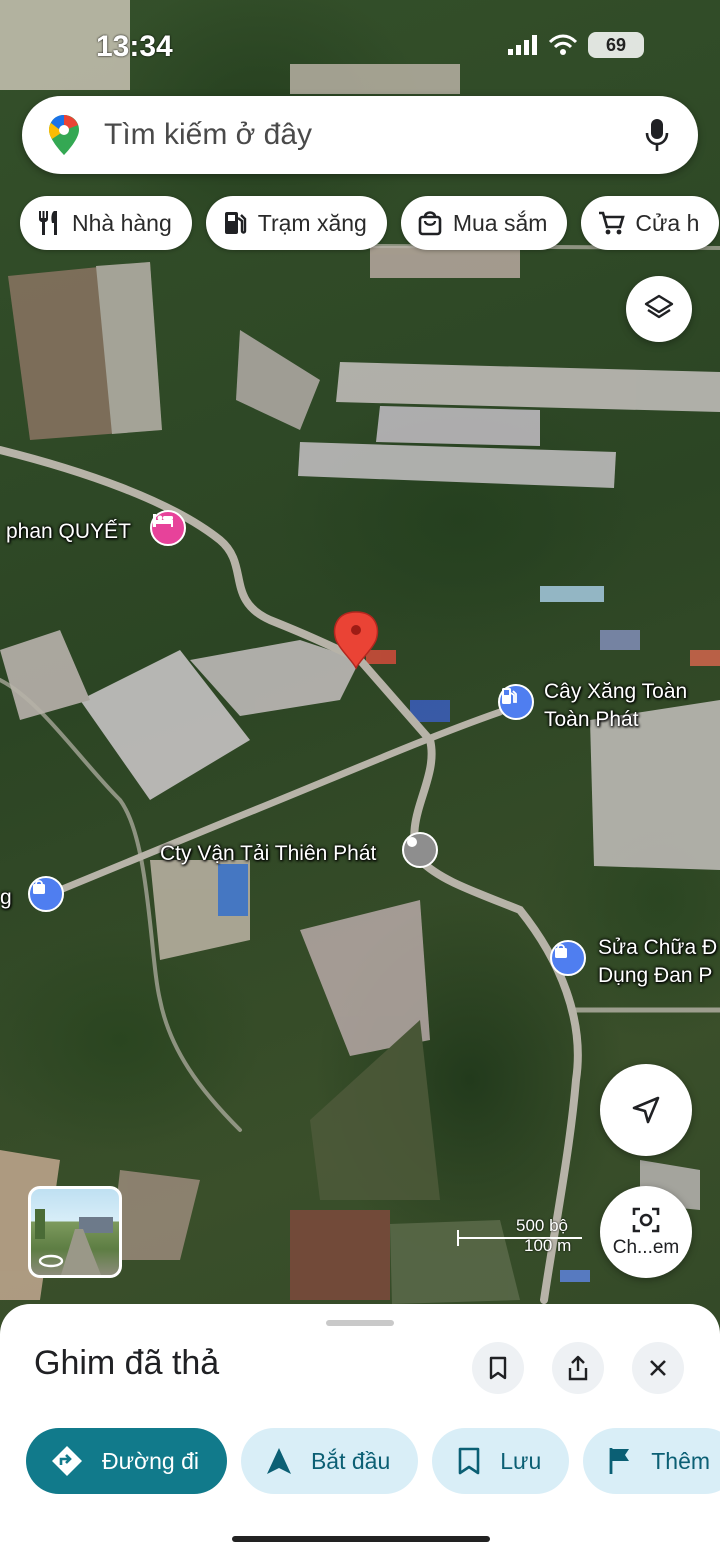 Image resolution: width=720 pixels, height=1560 pixels. Describe the element at coordinates (6, 897) in the screenshot. I see `place-label-left: g` at that location.